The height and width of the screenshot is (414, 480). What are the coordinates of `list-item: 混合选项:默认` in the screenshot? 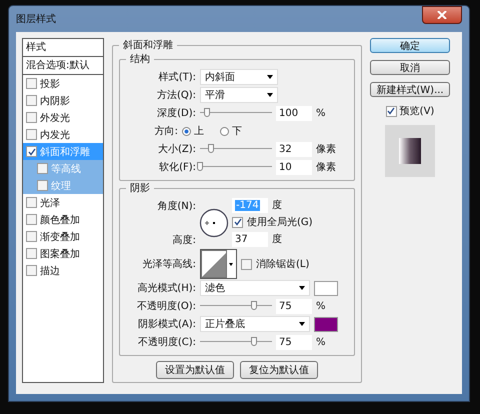 It's located at (63, 66).